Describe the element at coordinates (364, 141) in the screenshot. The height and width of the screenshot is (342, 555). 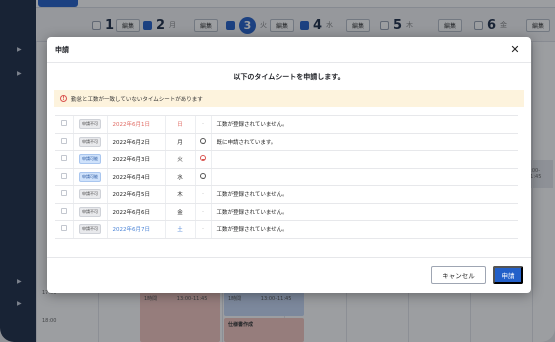
I see `row-message: 既に申請されています。` at that location.